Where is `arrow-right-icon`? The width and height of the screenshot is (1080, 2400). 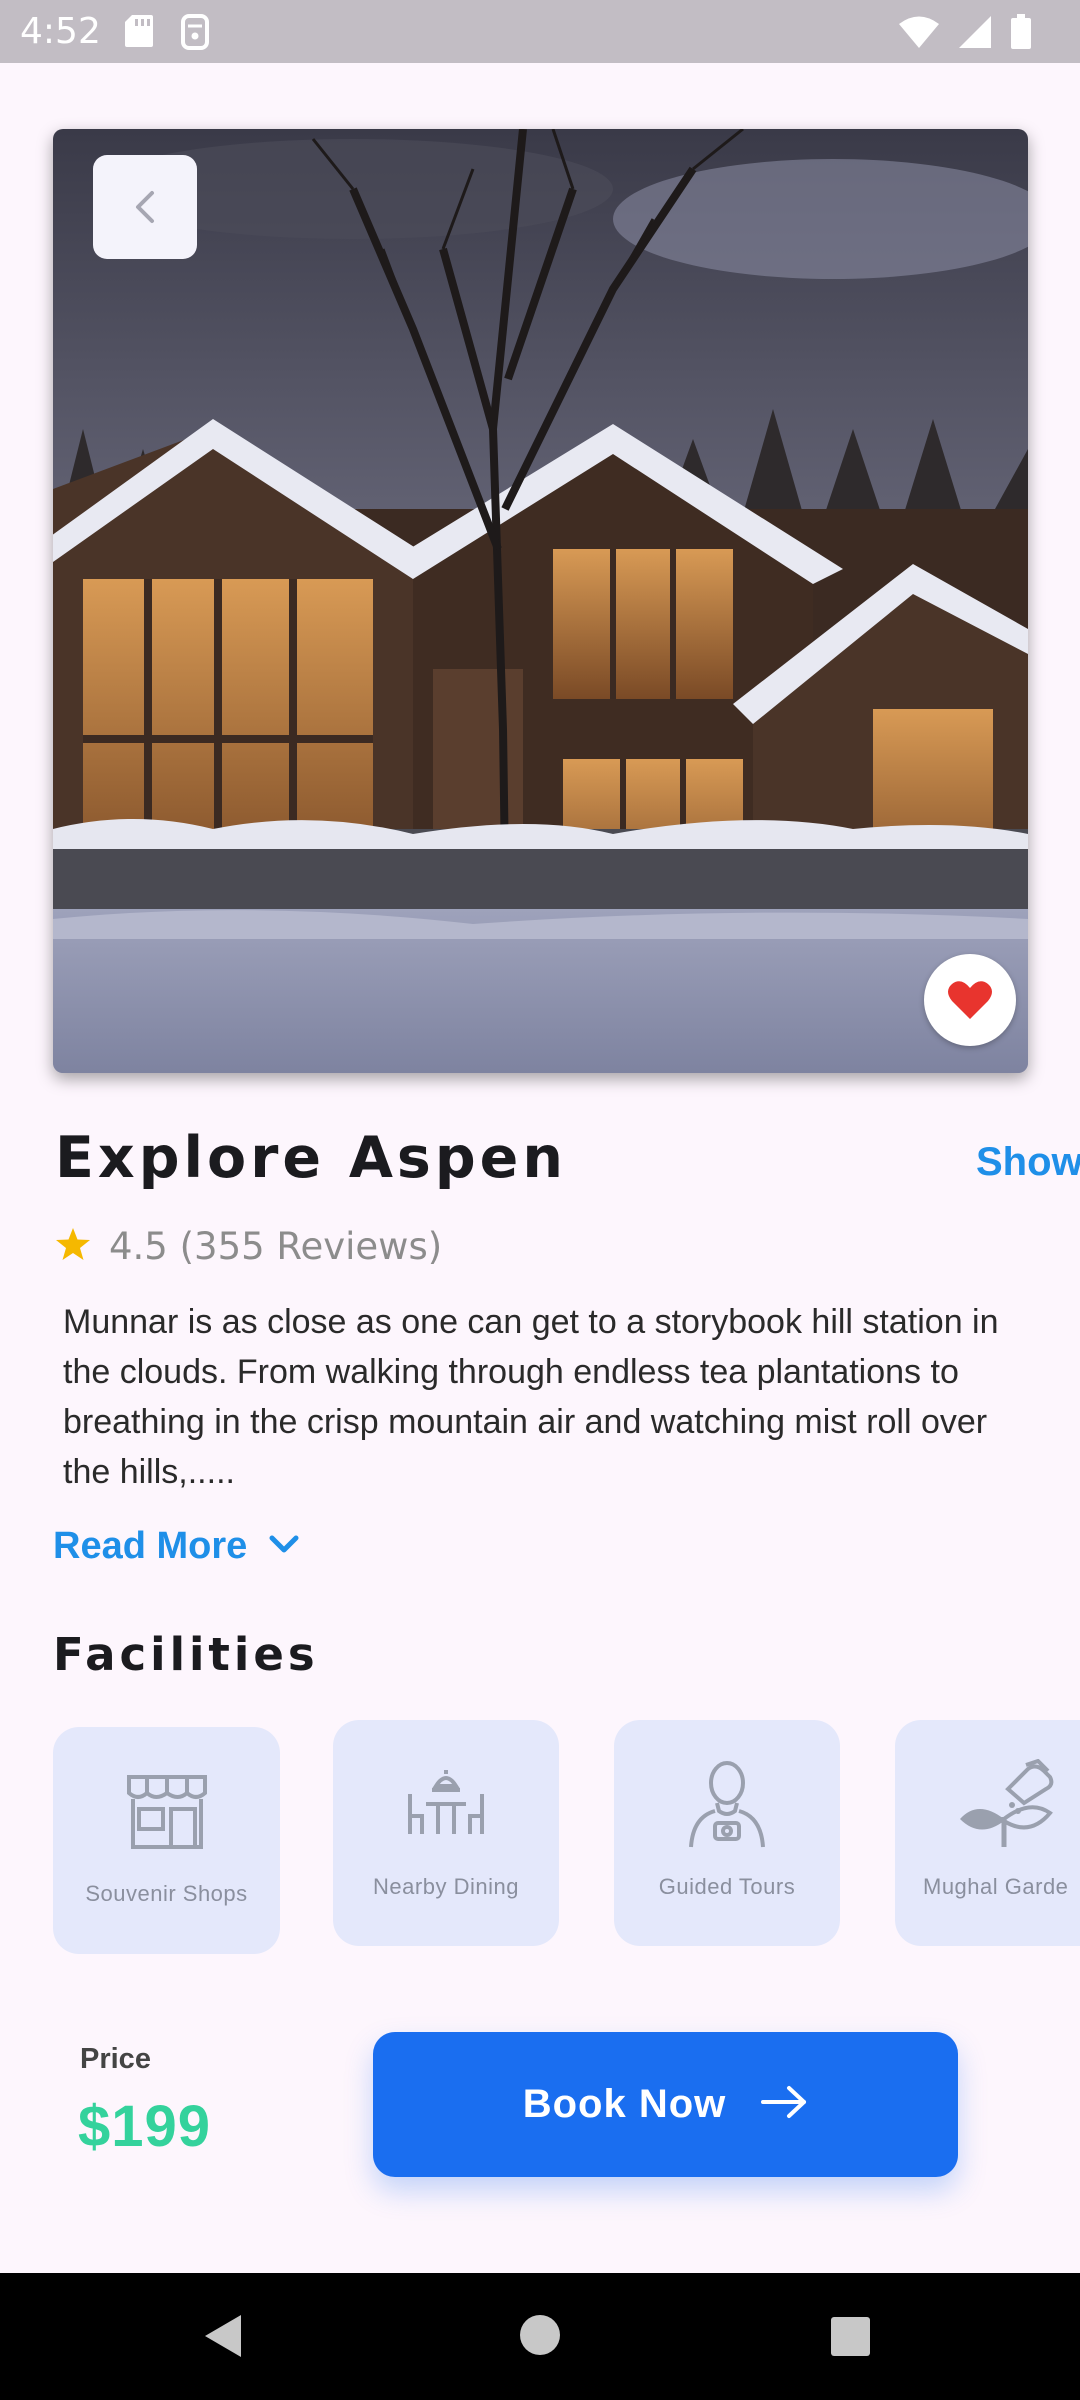 arrow-right-icon is located at coordinates (784, 2104).